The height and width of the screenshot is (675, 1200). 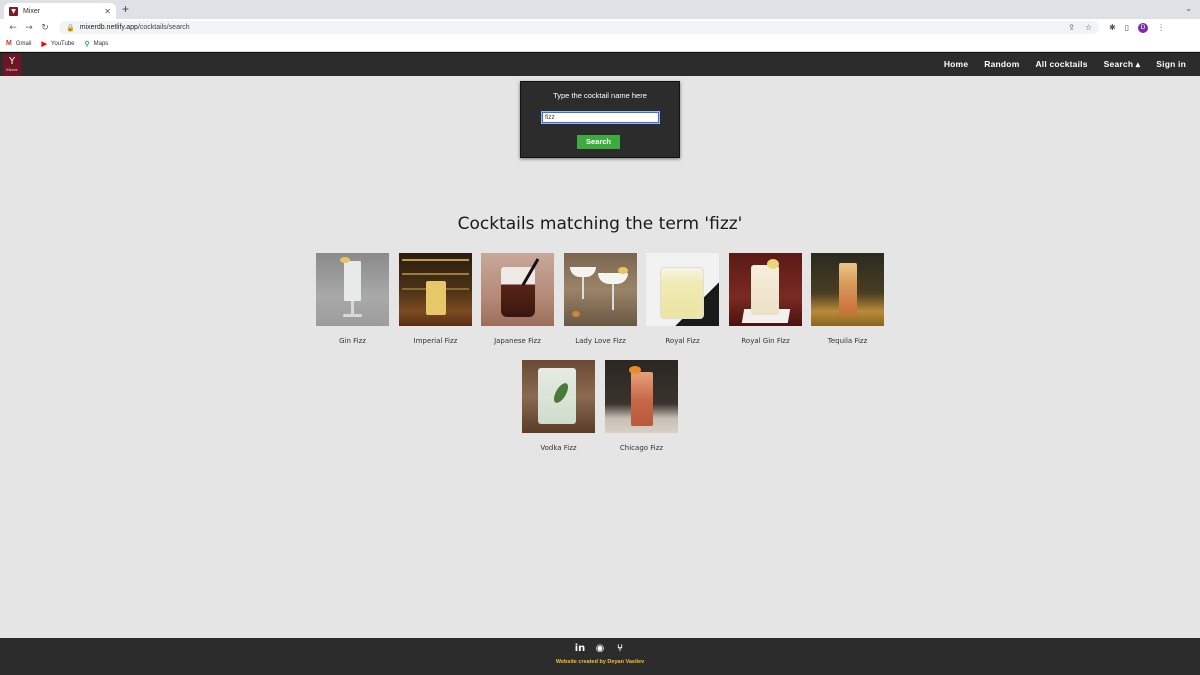 I want to click on new-tab-icon: +, so click(x=125, y=9).